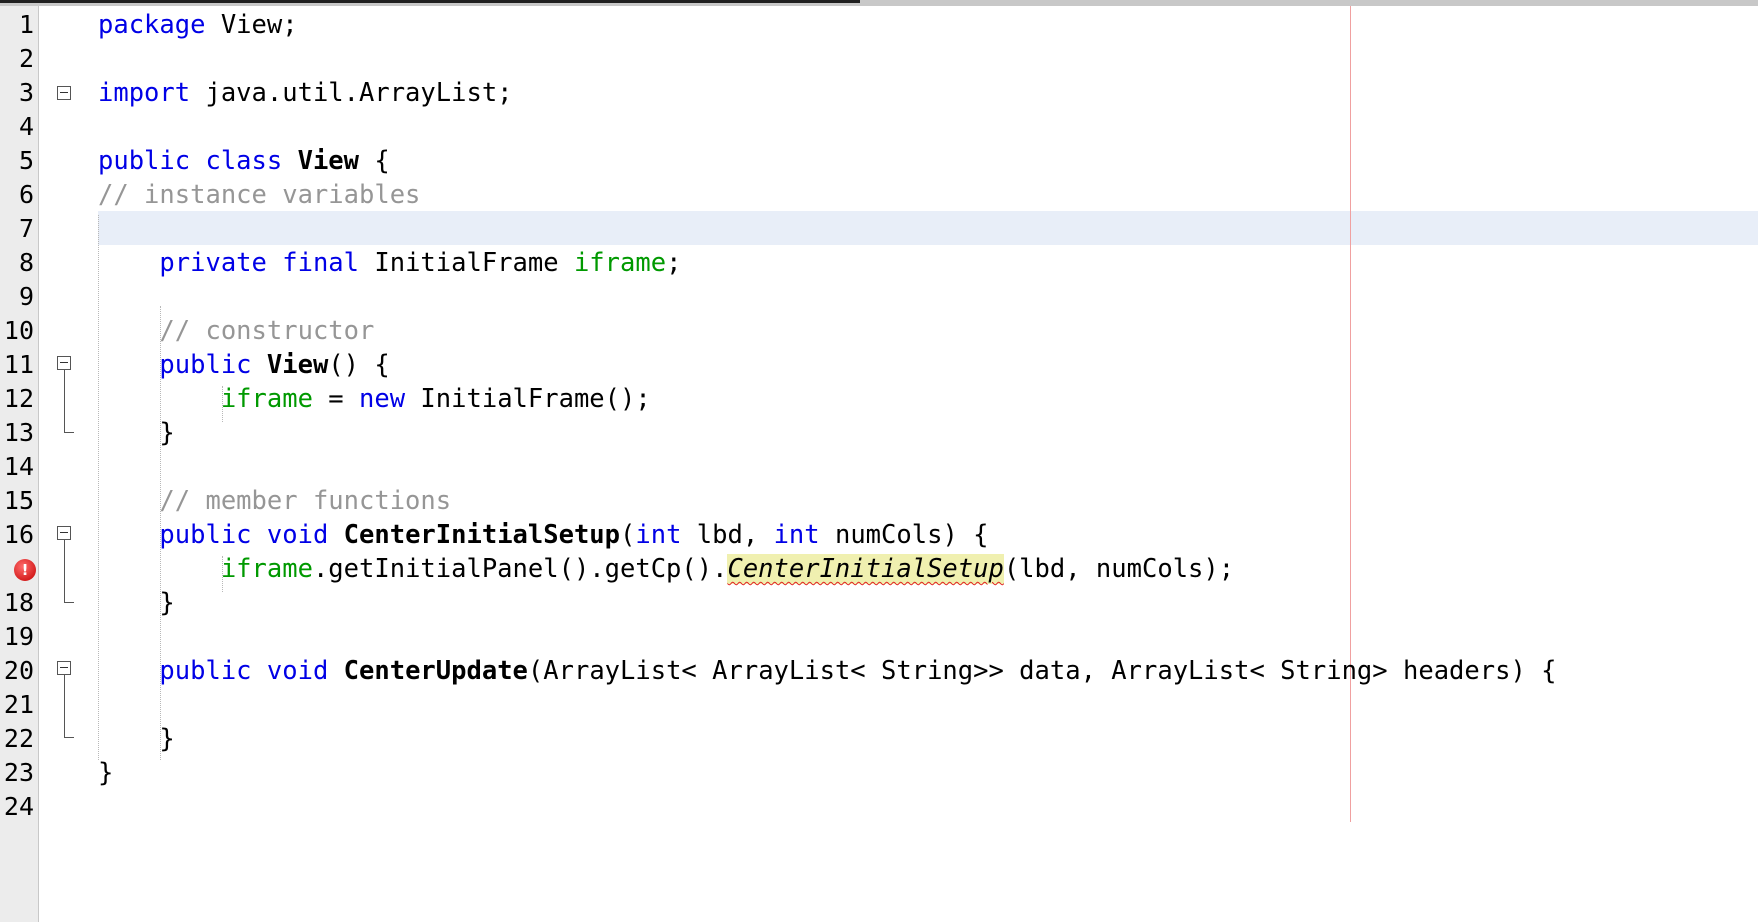  What do you see at coordinates (1350, 414) in the screenshot?
I see `right-margin-guide` at bounding box center [1350, 414].